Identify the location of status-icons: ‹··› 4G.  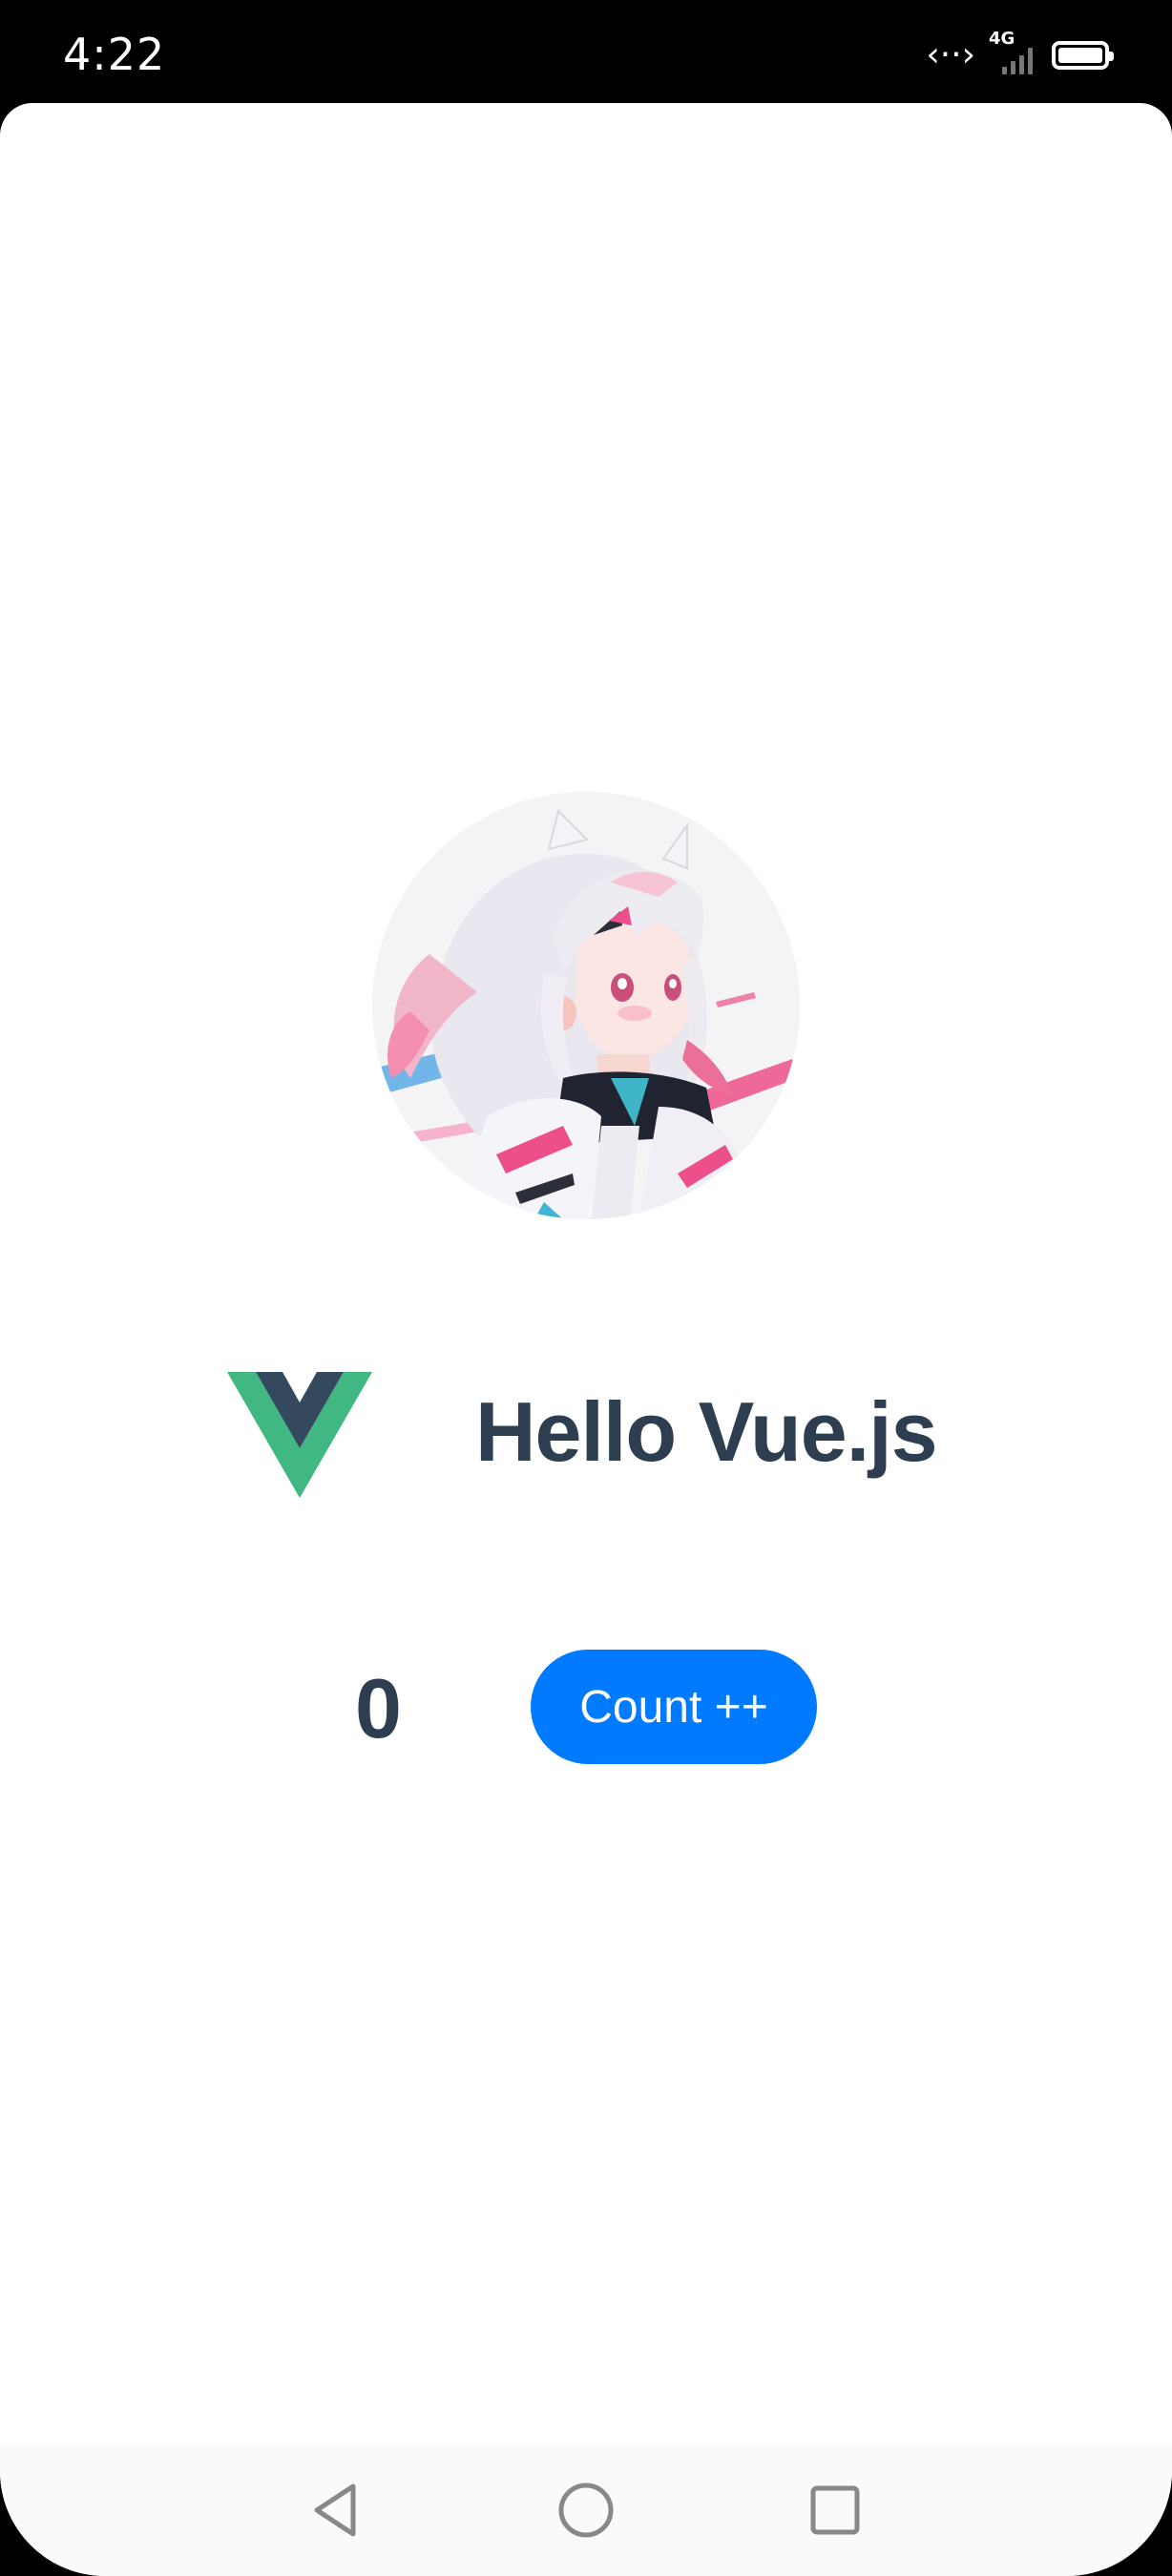
(1020, 53).